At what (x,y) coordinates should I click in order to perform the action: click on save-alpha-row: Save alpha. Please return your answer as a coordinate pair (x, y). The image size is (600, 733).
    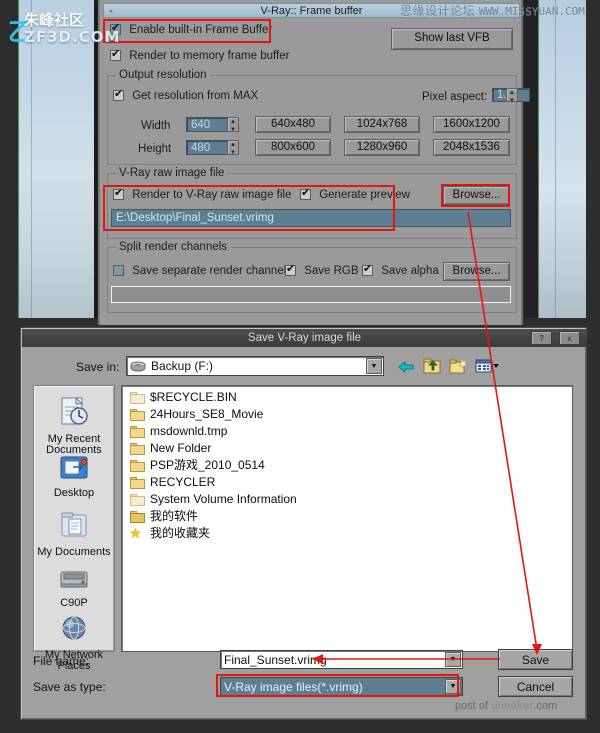
    Looking at the image, I should click on (400, 270).